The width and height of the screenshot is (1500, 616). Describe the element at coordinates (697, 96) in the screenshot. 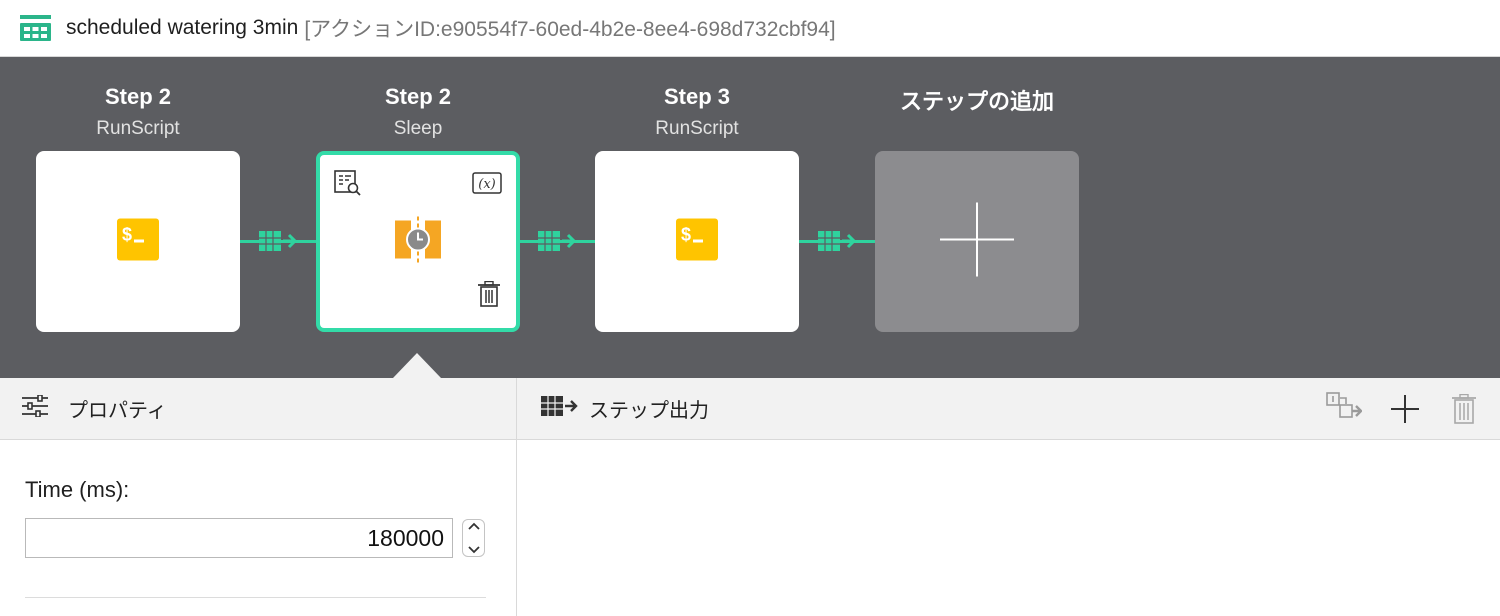

I see `step-name: Step 3` at that location.